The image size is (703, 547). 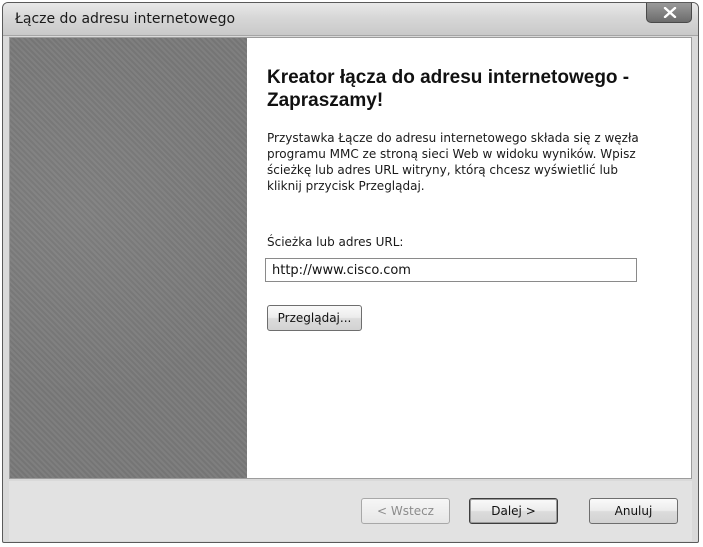 What do you see at coordinates (451, 270) in the screenshot?
I see `url-input` at bounding box center [451, 270].